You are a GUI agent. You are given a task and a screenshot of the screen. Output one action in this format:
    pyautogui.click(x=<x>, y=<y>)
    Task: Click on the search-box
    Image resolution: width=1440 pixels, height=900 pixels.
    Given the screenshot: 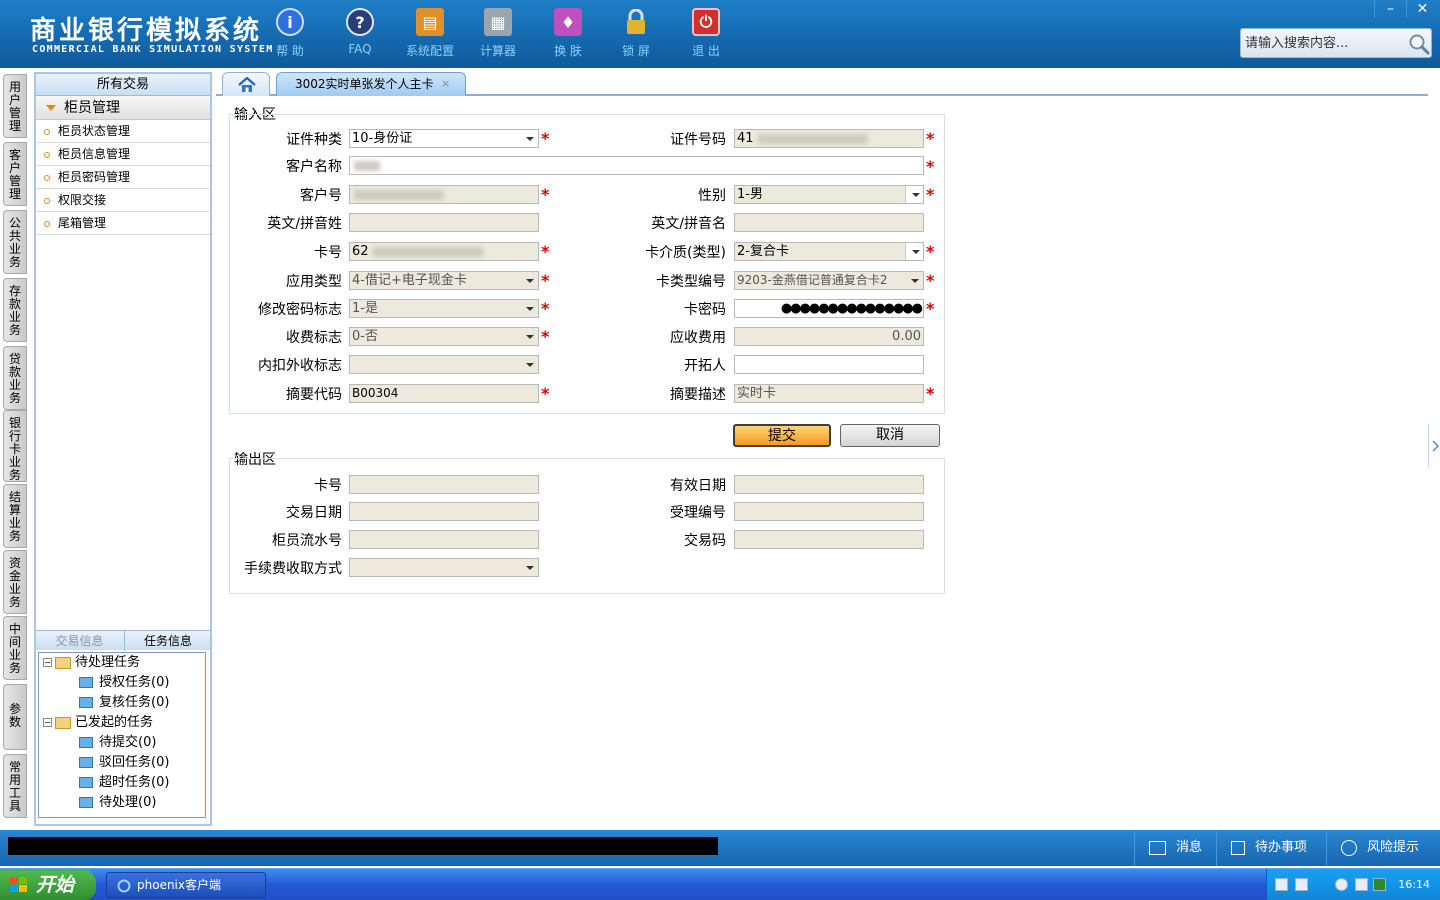 What is the action you would take?
    pyautogui.click(x=1336, y=43)
    